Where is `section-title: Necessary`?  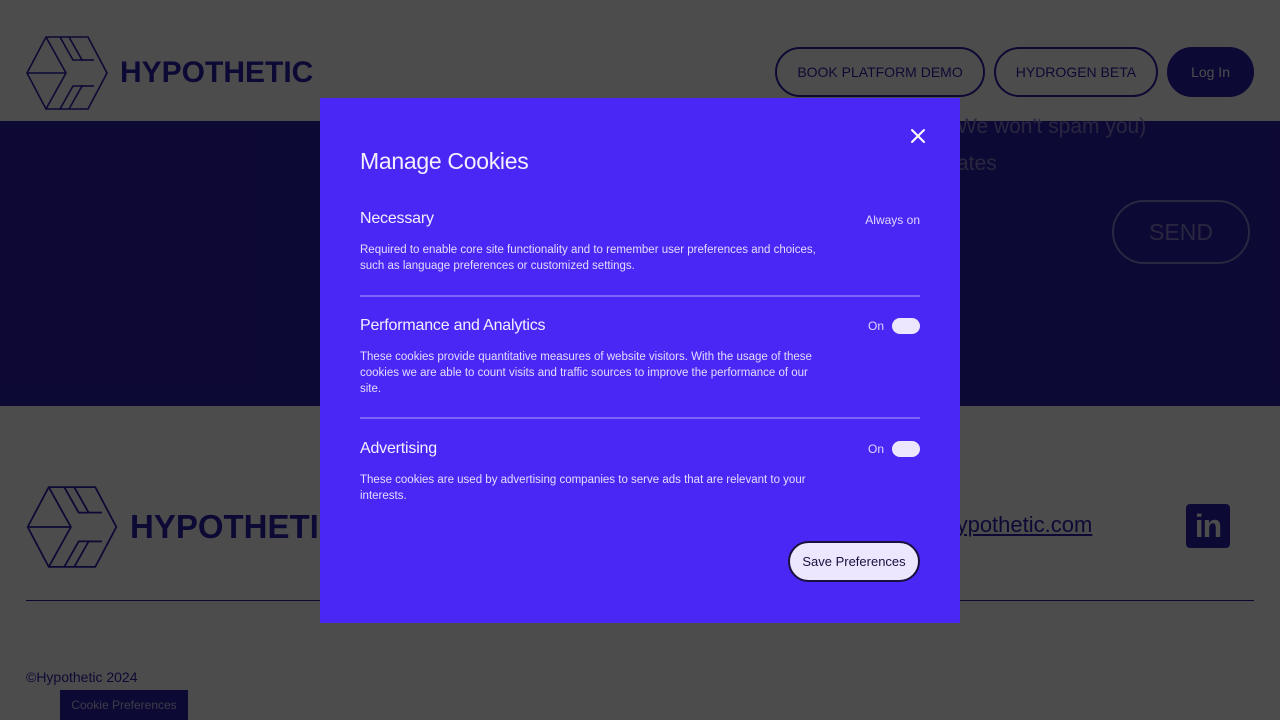 section-title: Necessary is located at coordinates (397, 218).